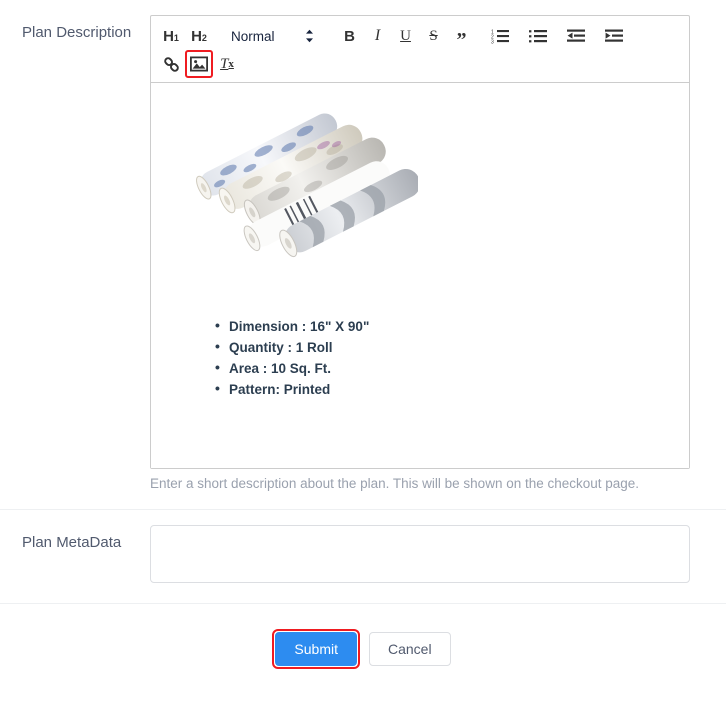 The height and width of the screenshot is (716, 726). Describe the element at coordinates (309, 36) in the screenshot. I see `chevron-up-down-icon` at that location.